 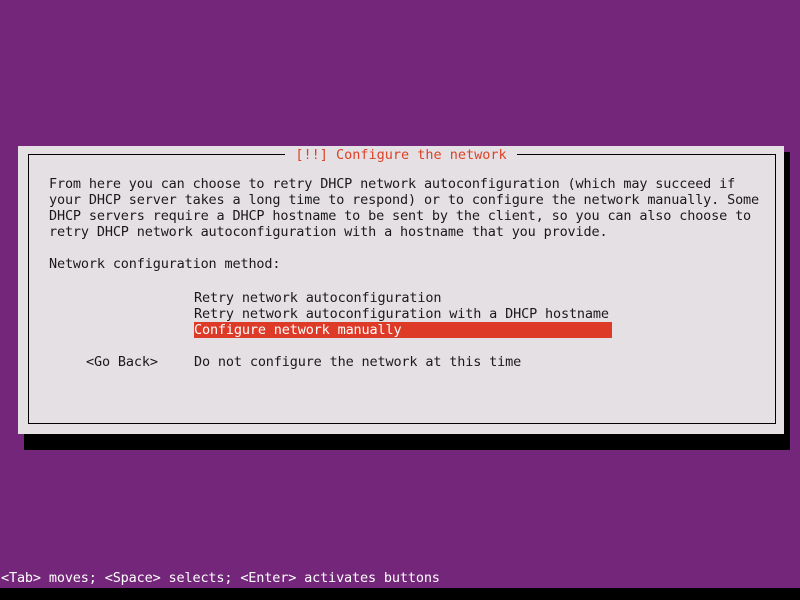 What do you see at coordinates (403, 298) in the screenshot?
I see `menu-item-retry-autoconfiguration: Retry network autoconfiguration` at bounding box center [403, 298].